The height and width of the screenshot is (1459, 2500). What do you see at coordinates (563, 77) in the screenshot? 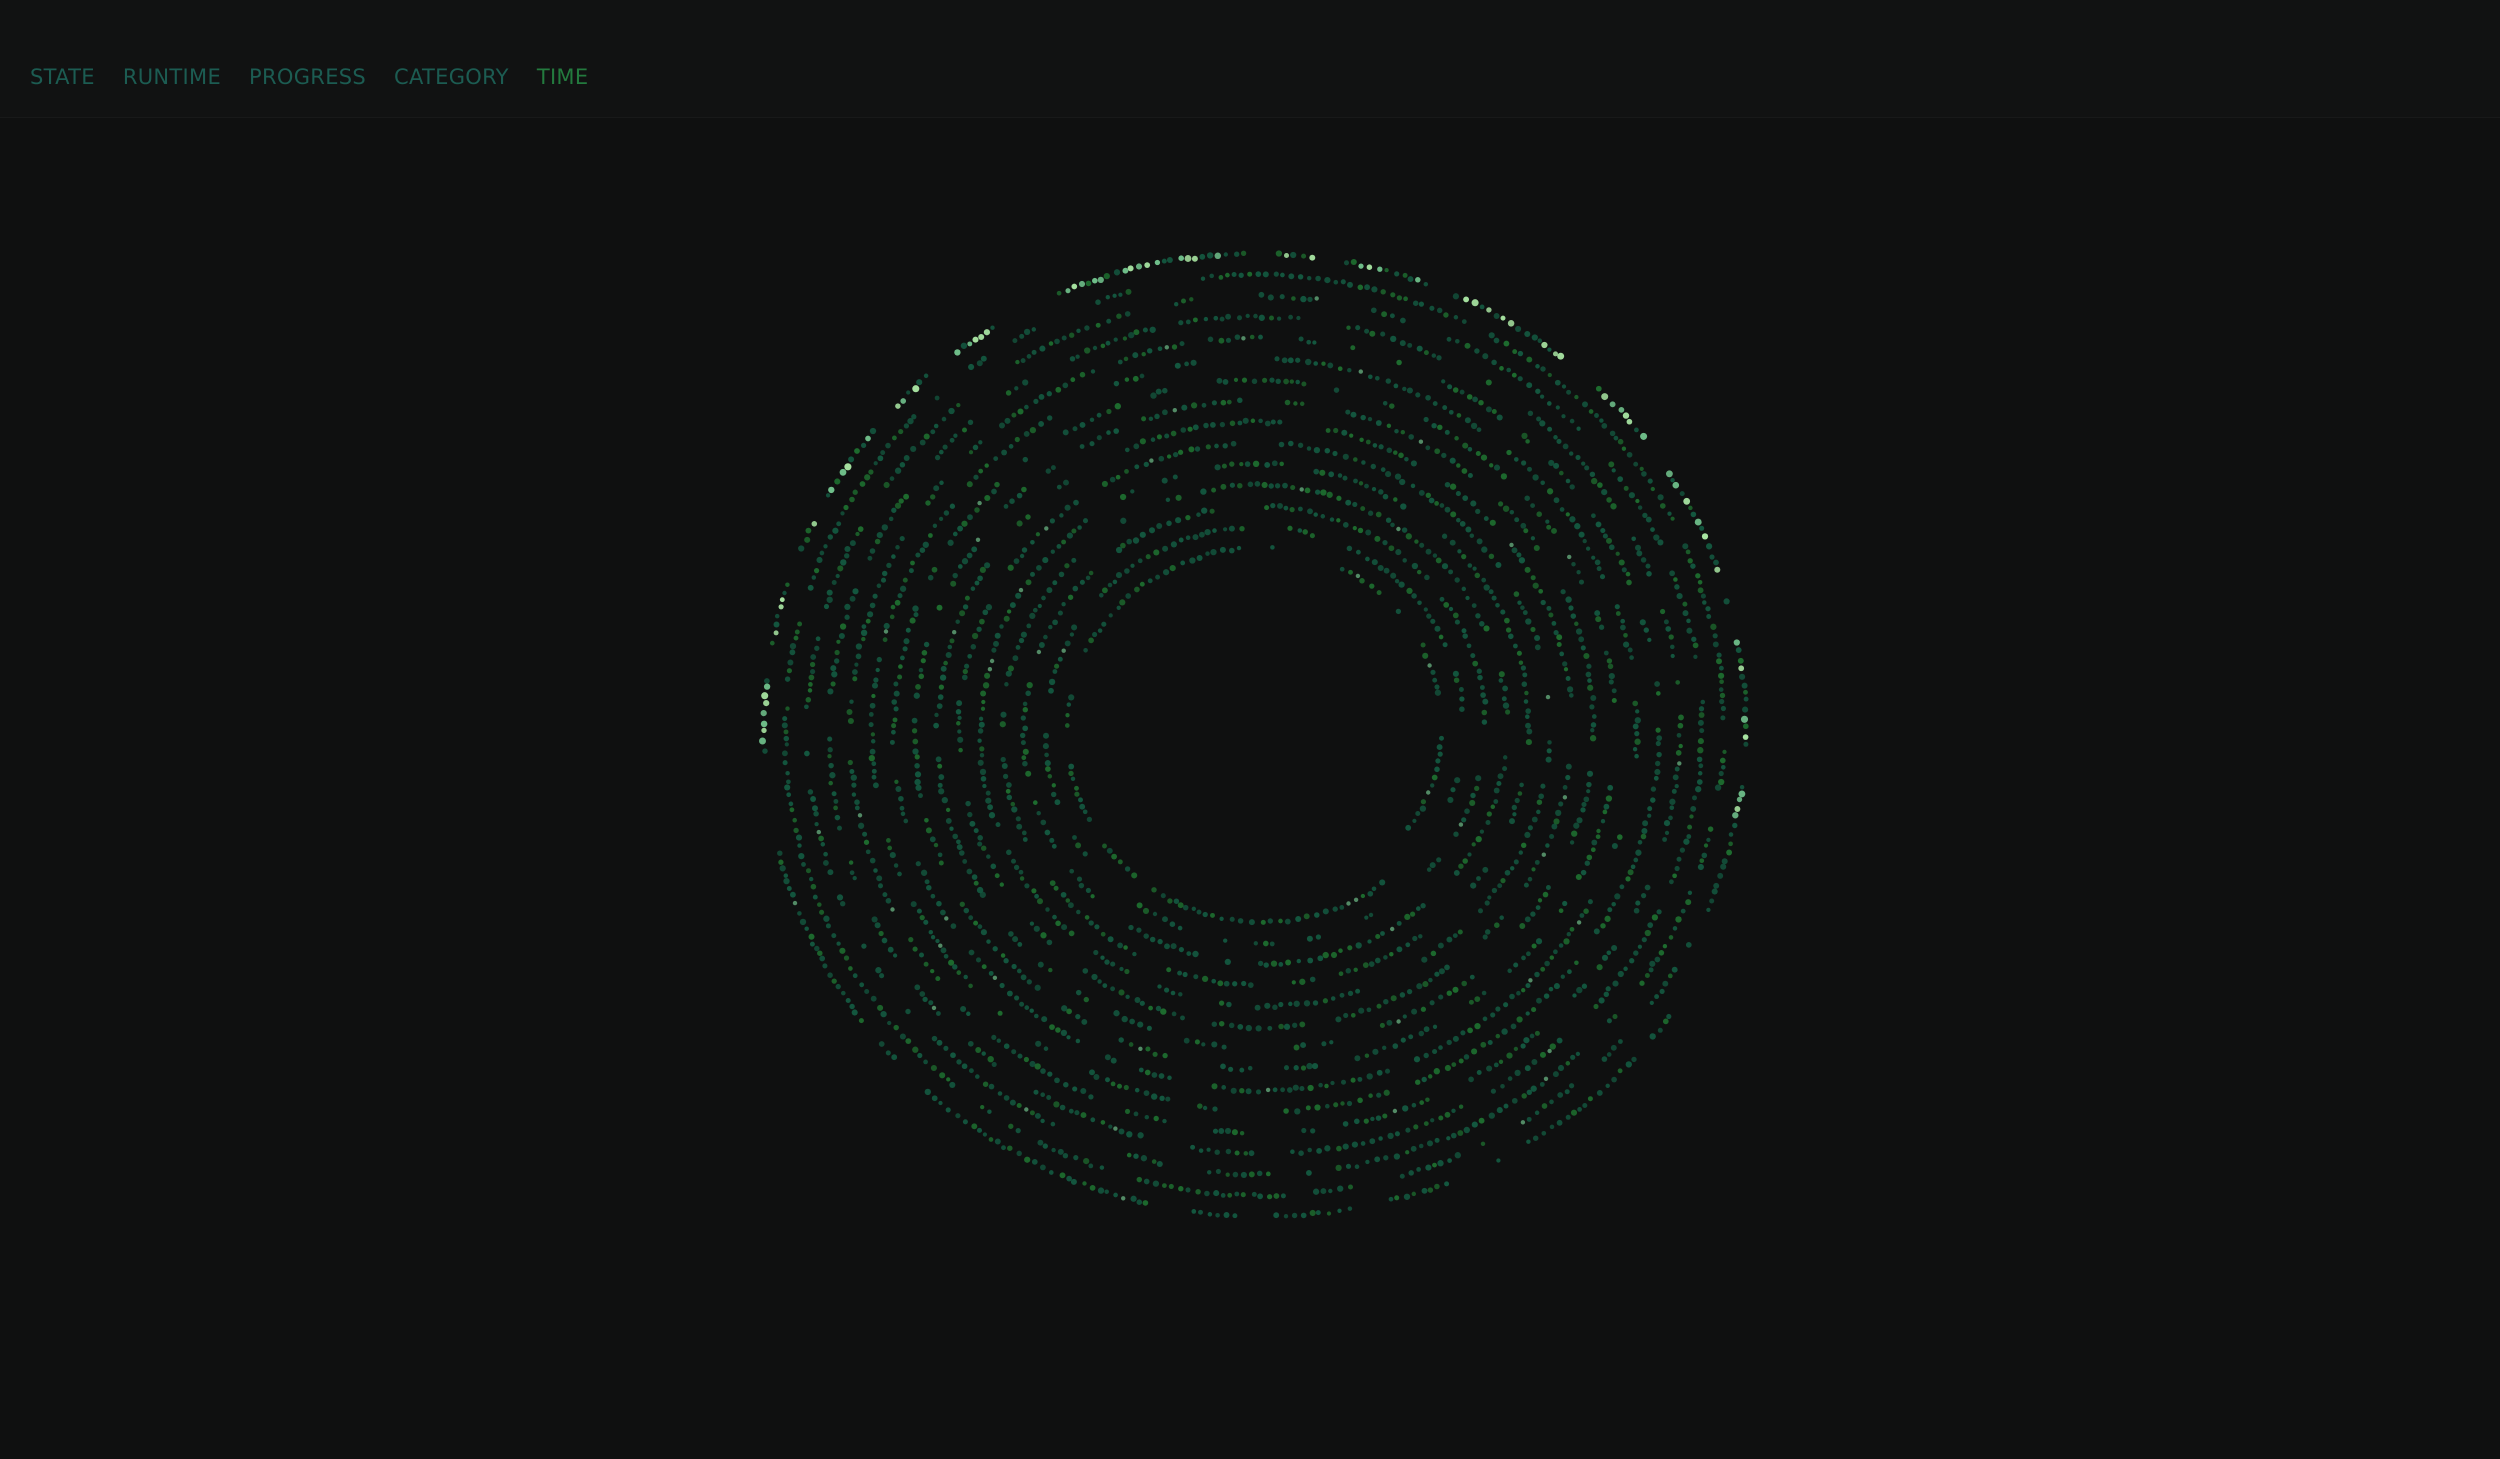
I see `tab-time: TIME` at bounding box center [563, 77].